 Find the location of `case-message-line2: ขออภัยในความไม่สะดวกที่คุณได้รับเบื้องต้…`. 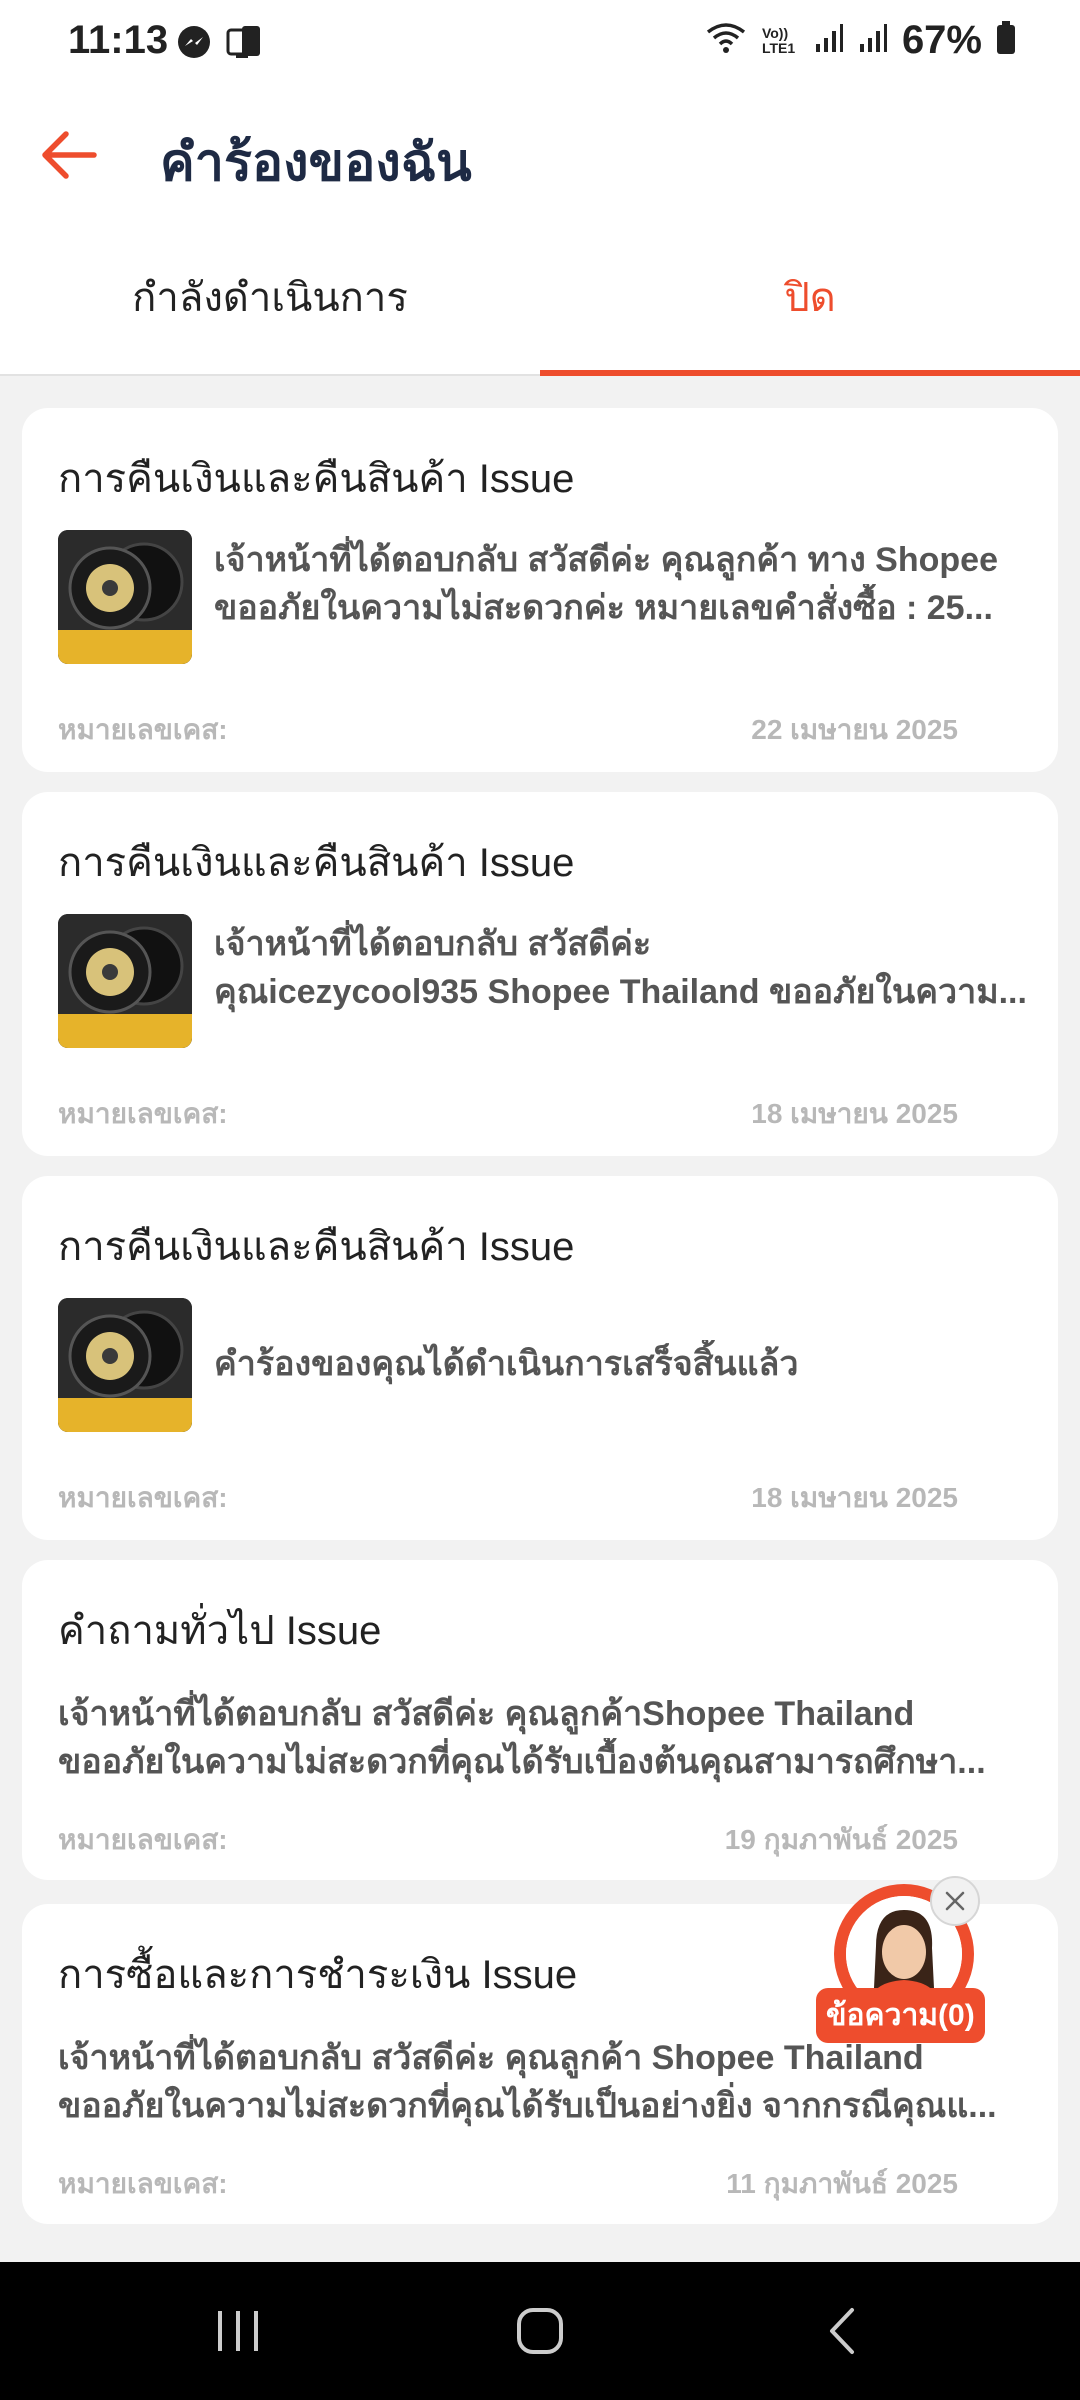

case-message-line2: ขออภัยในความไม่สะดวกที่คุณได้รับเบื้องต้… is located at coordinates (522, 1762).